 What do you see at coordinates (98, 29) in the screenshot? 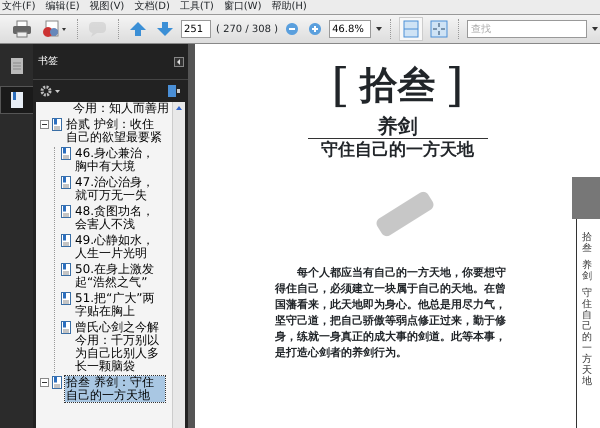
I see `speech-bubble-icon` at bounding box center [98, 29].